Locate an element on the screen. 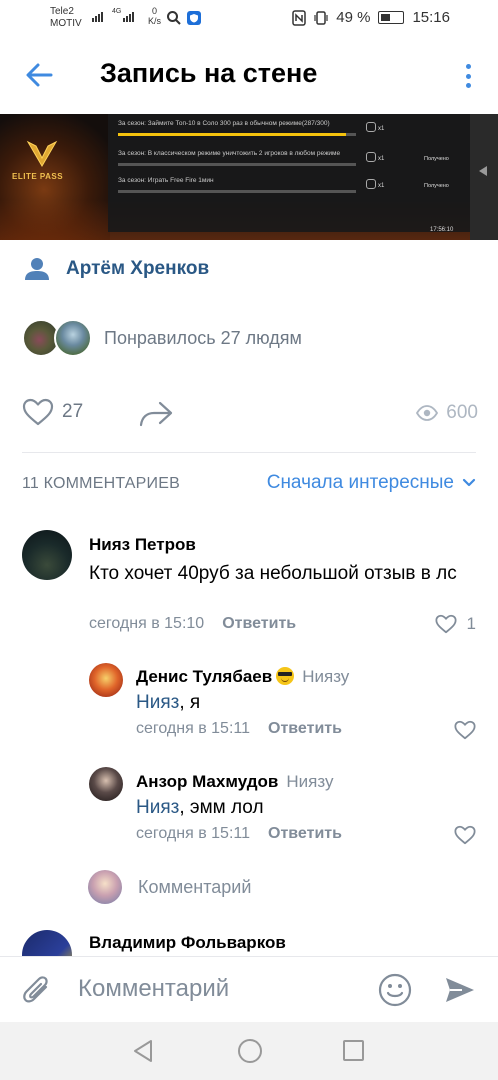 Image resolution: width=498 pixels, height=1080 pixels. reply-composer: Комментарий is located at coordinates (169, 887).